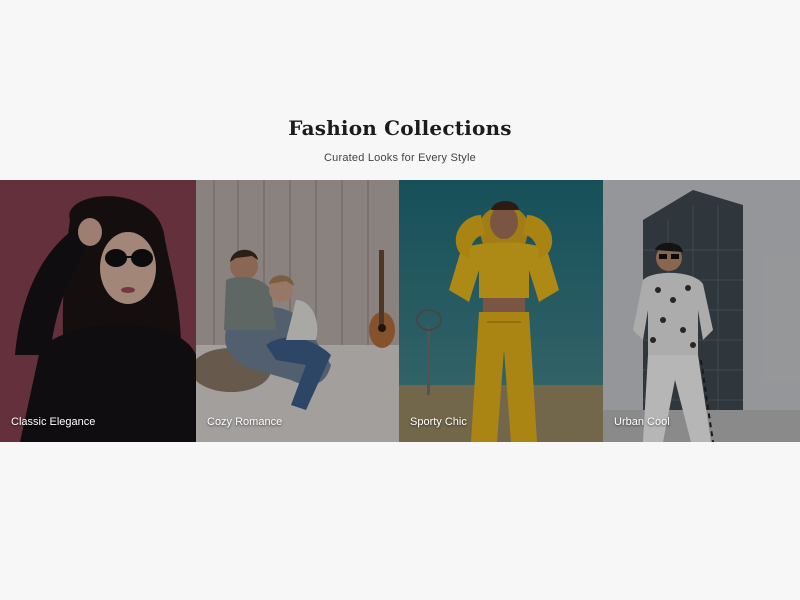 The image size is (800, 600). Describe the element at coordinates (438, 422) in the screenshot. I see `collection-label: Sporty Chic` at that location.